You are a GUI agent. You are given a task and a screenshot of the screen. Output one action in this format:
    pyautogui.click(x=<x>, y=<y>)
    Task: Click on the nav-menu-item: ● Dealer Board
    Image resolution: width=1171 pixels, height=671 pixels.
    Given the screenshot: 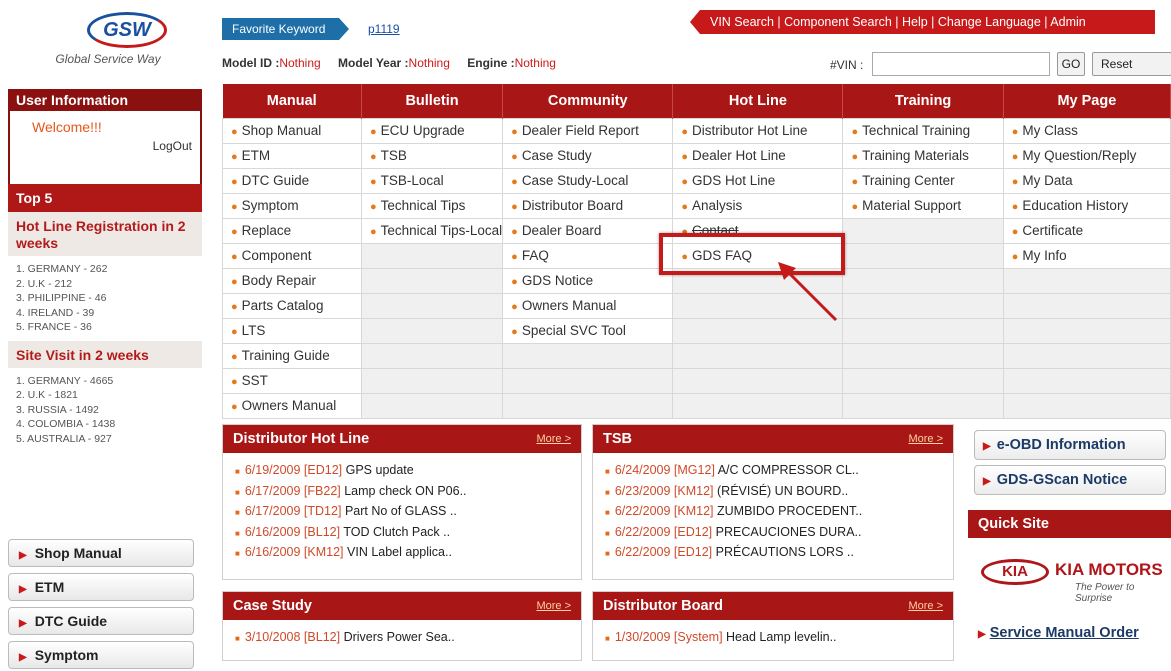 What is the action you would take?
    pyautogui.click(x=588, y=230)
    